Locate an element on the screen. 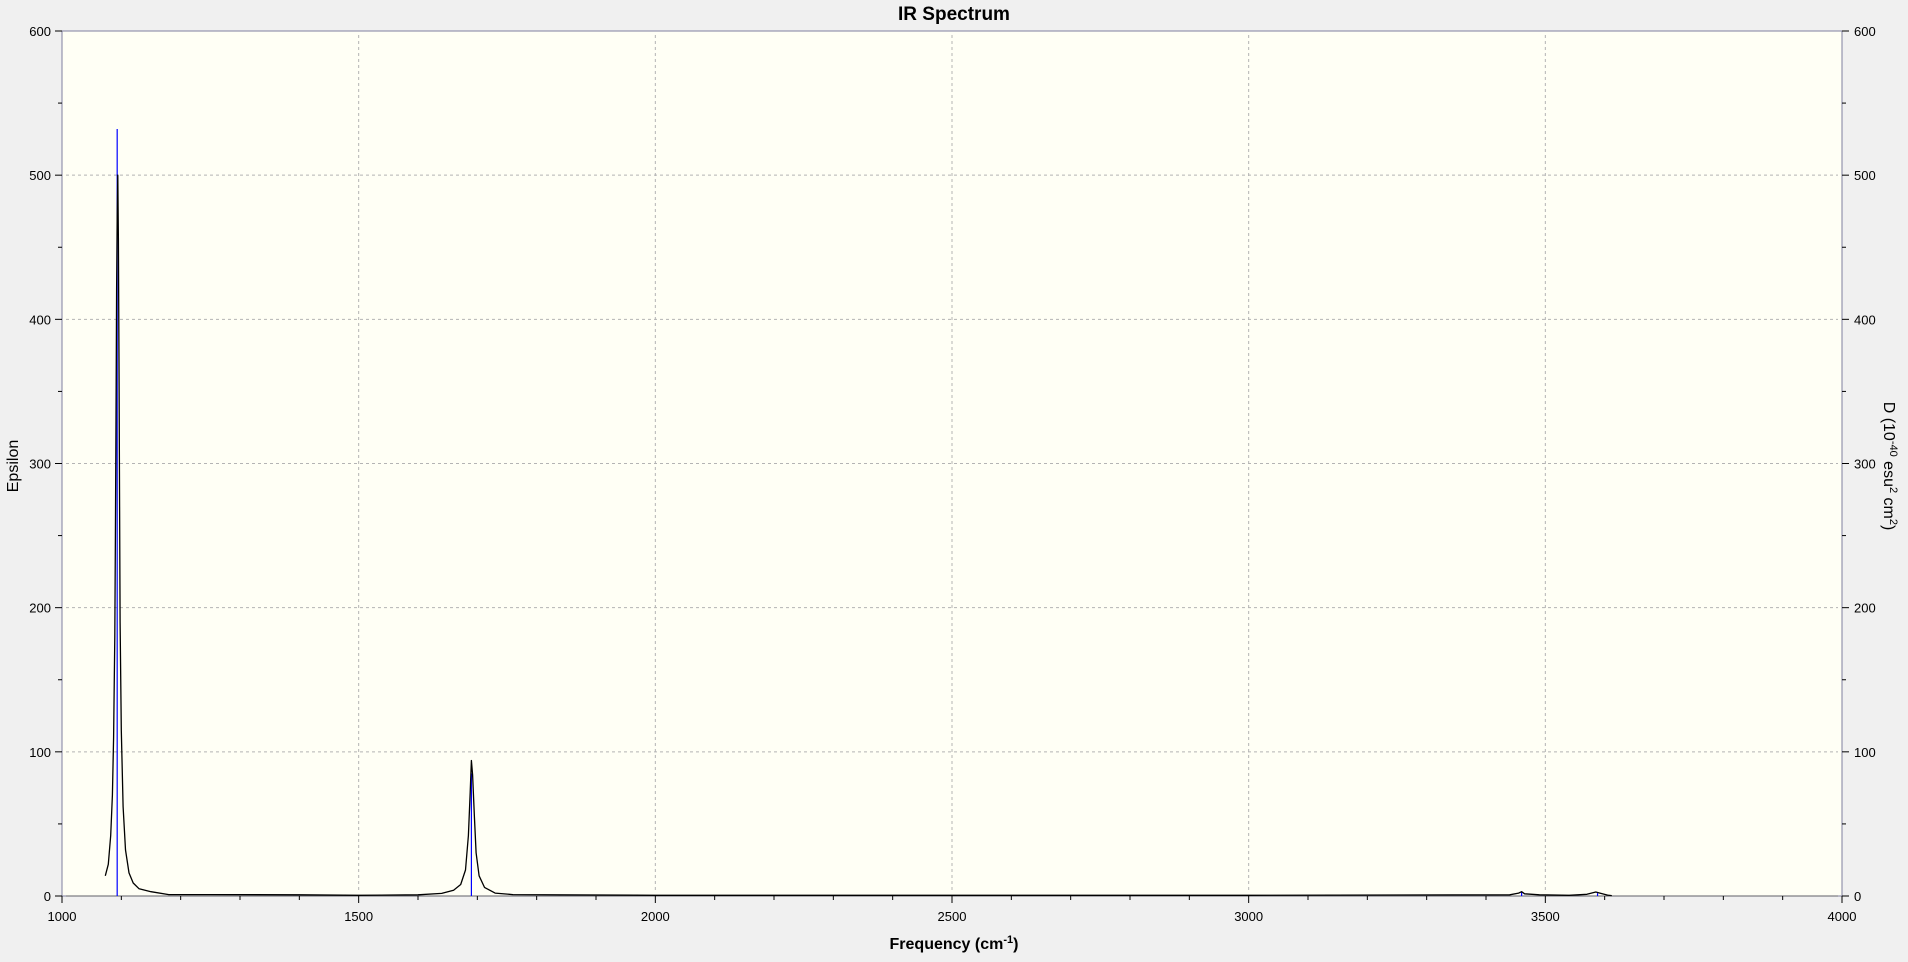 This screenshot has width=1908, height=962. y2-tick-label: 200 is located at coordinates (1865, 608).